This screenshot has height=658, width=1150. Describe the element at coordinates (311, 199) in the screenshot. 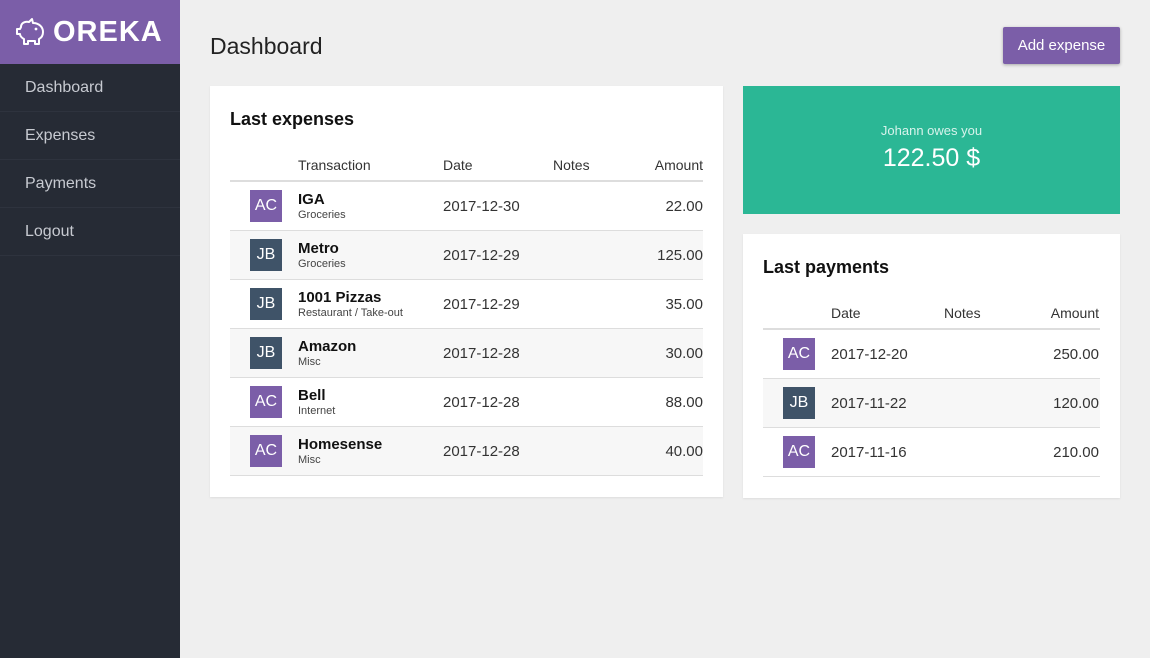

I see `merchant-name: IGA` at that location.